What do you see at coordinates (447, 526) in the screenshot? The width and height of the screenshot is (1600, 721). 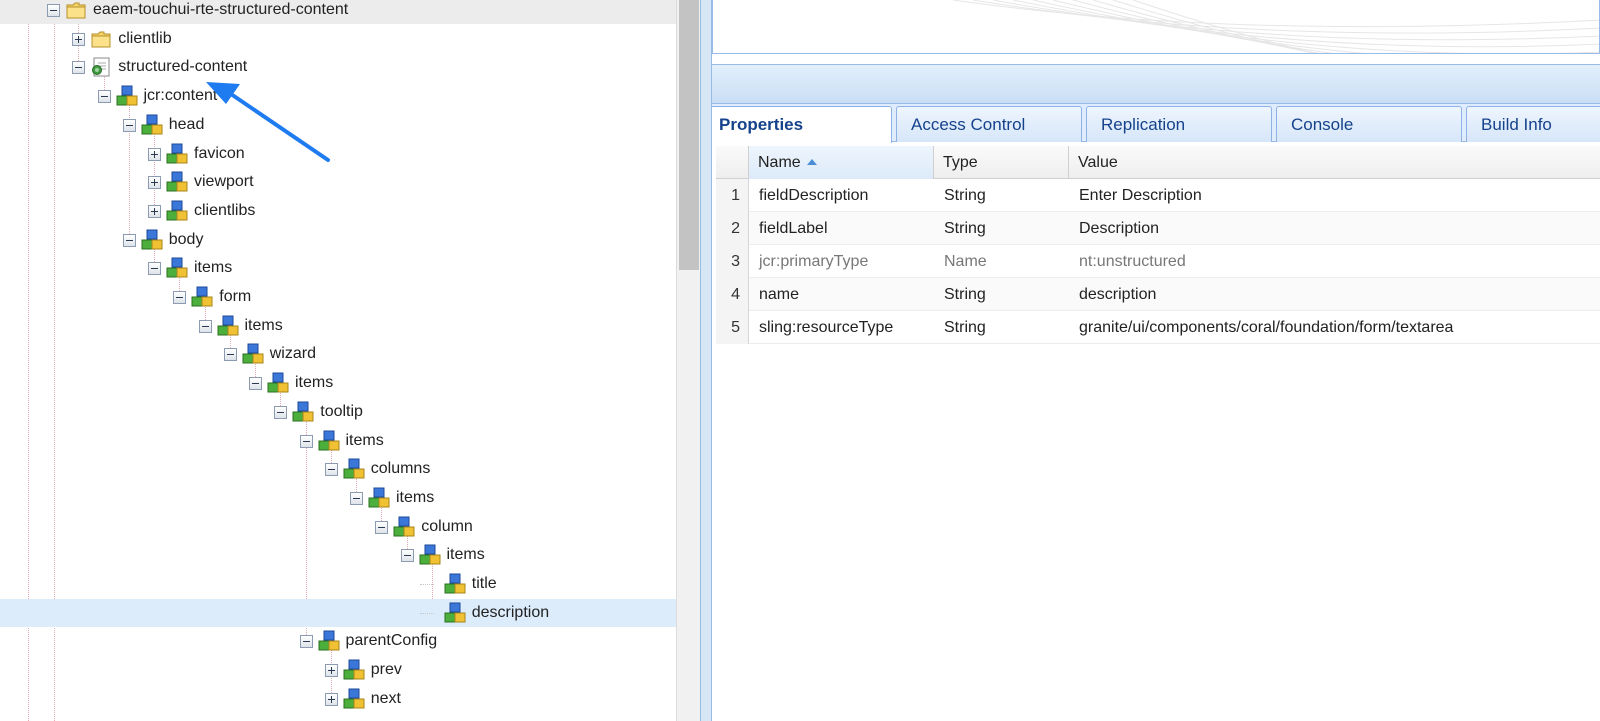 I see `tree-node-label: column` at bounding box center [447, 526].